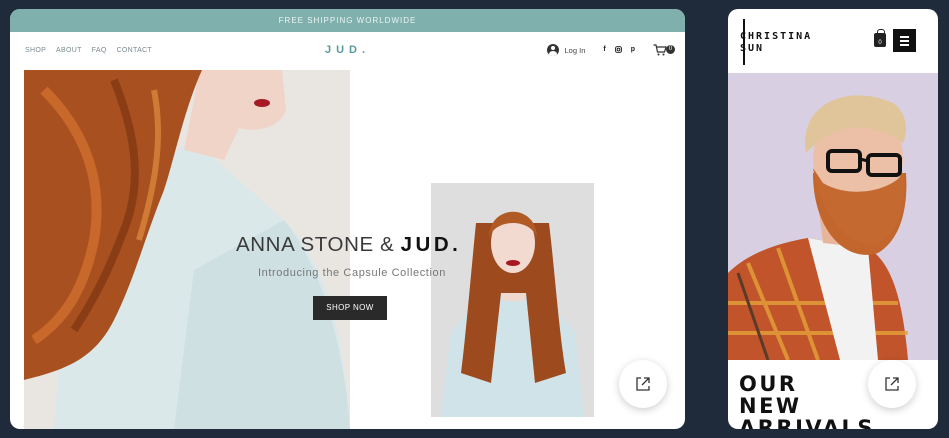  Describe the element at coordinates (770, 395) in the screenshot. I see `headline-line-1: OUR NEW` at that location.